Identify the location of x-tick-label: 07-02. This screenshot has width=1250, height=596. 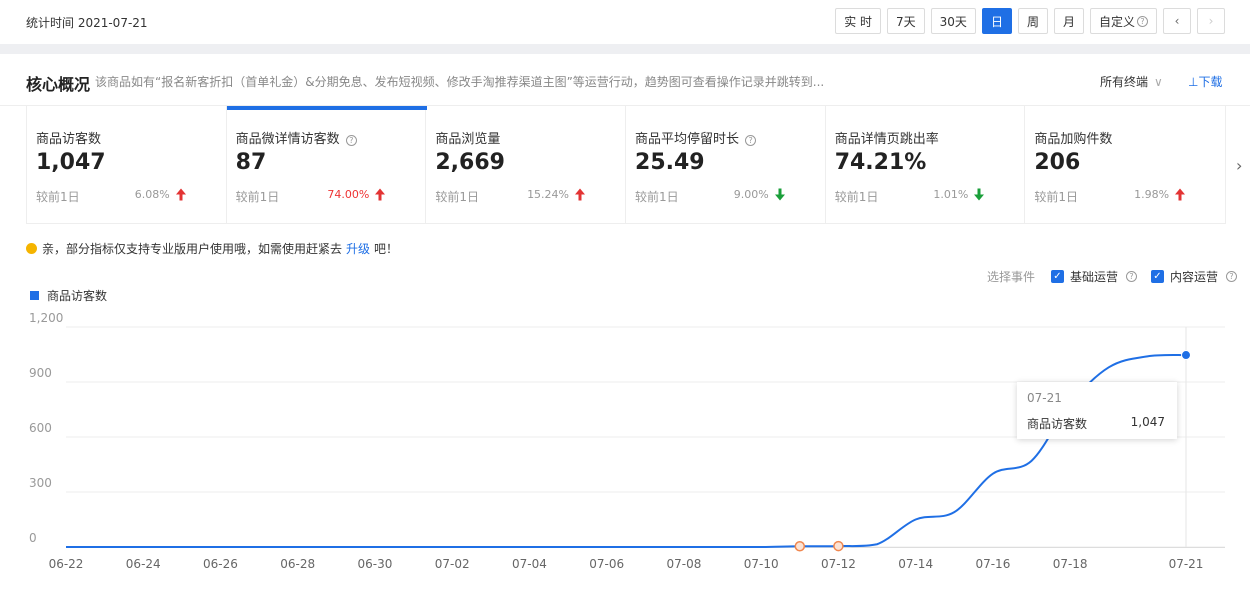
(452, 564).